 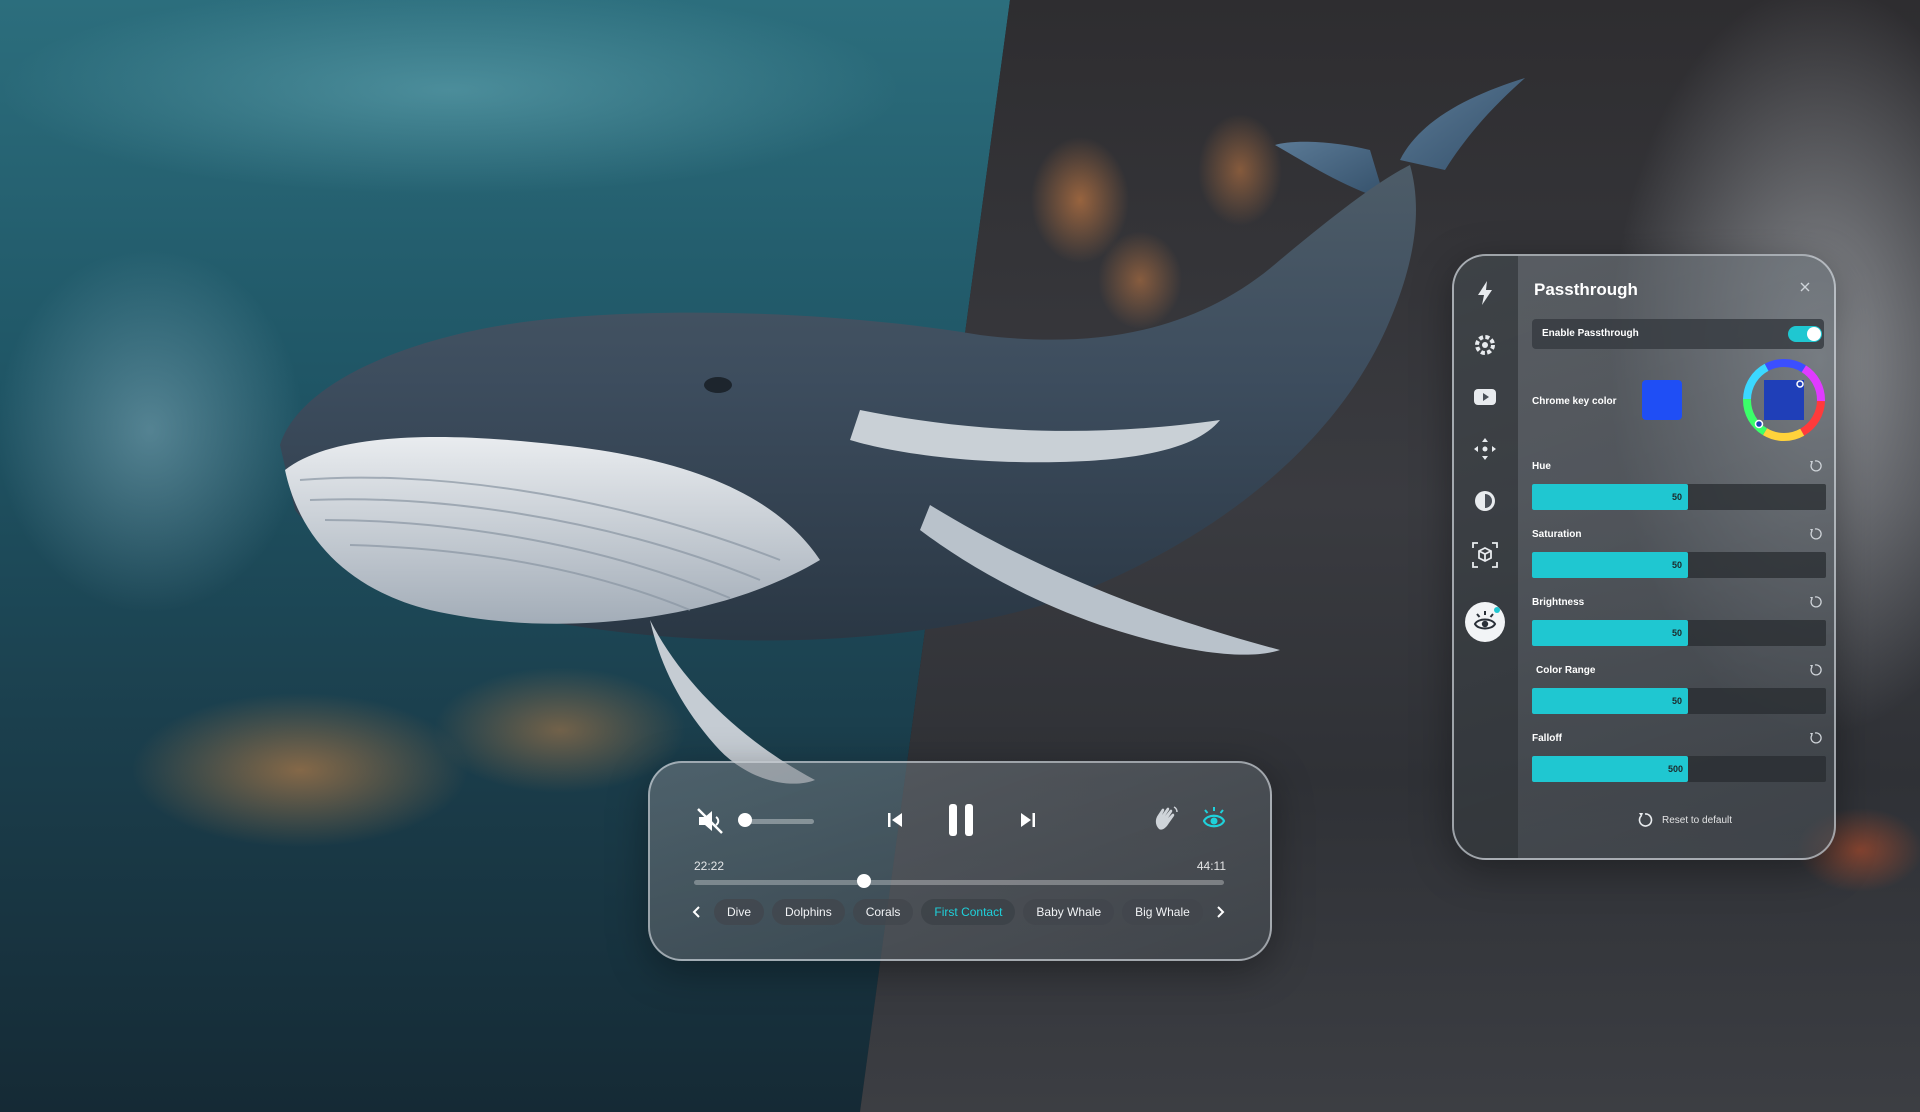 I want to click on color-range-slider: 50, so click(x=1679, y=701).